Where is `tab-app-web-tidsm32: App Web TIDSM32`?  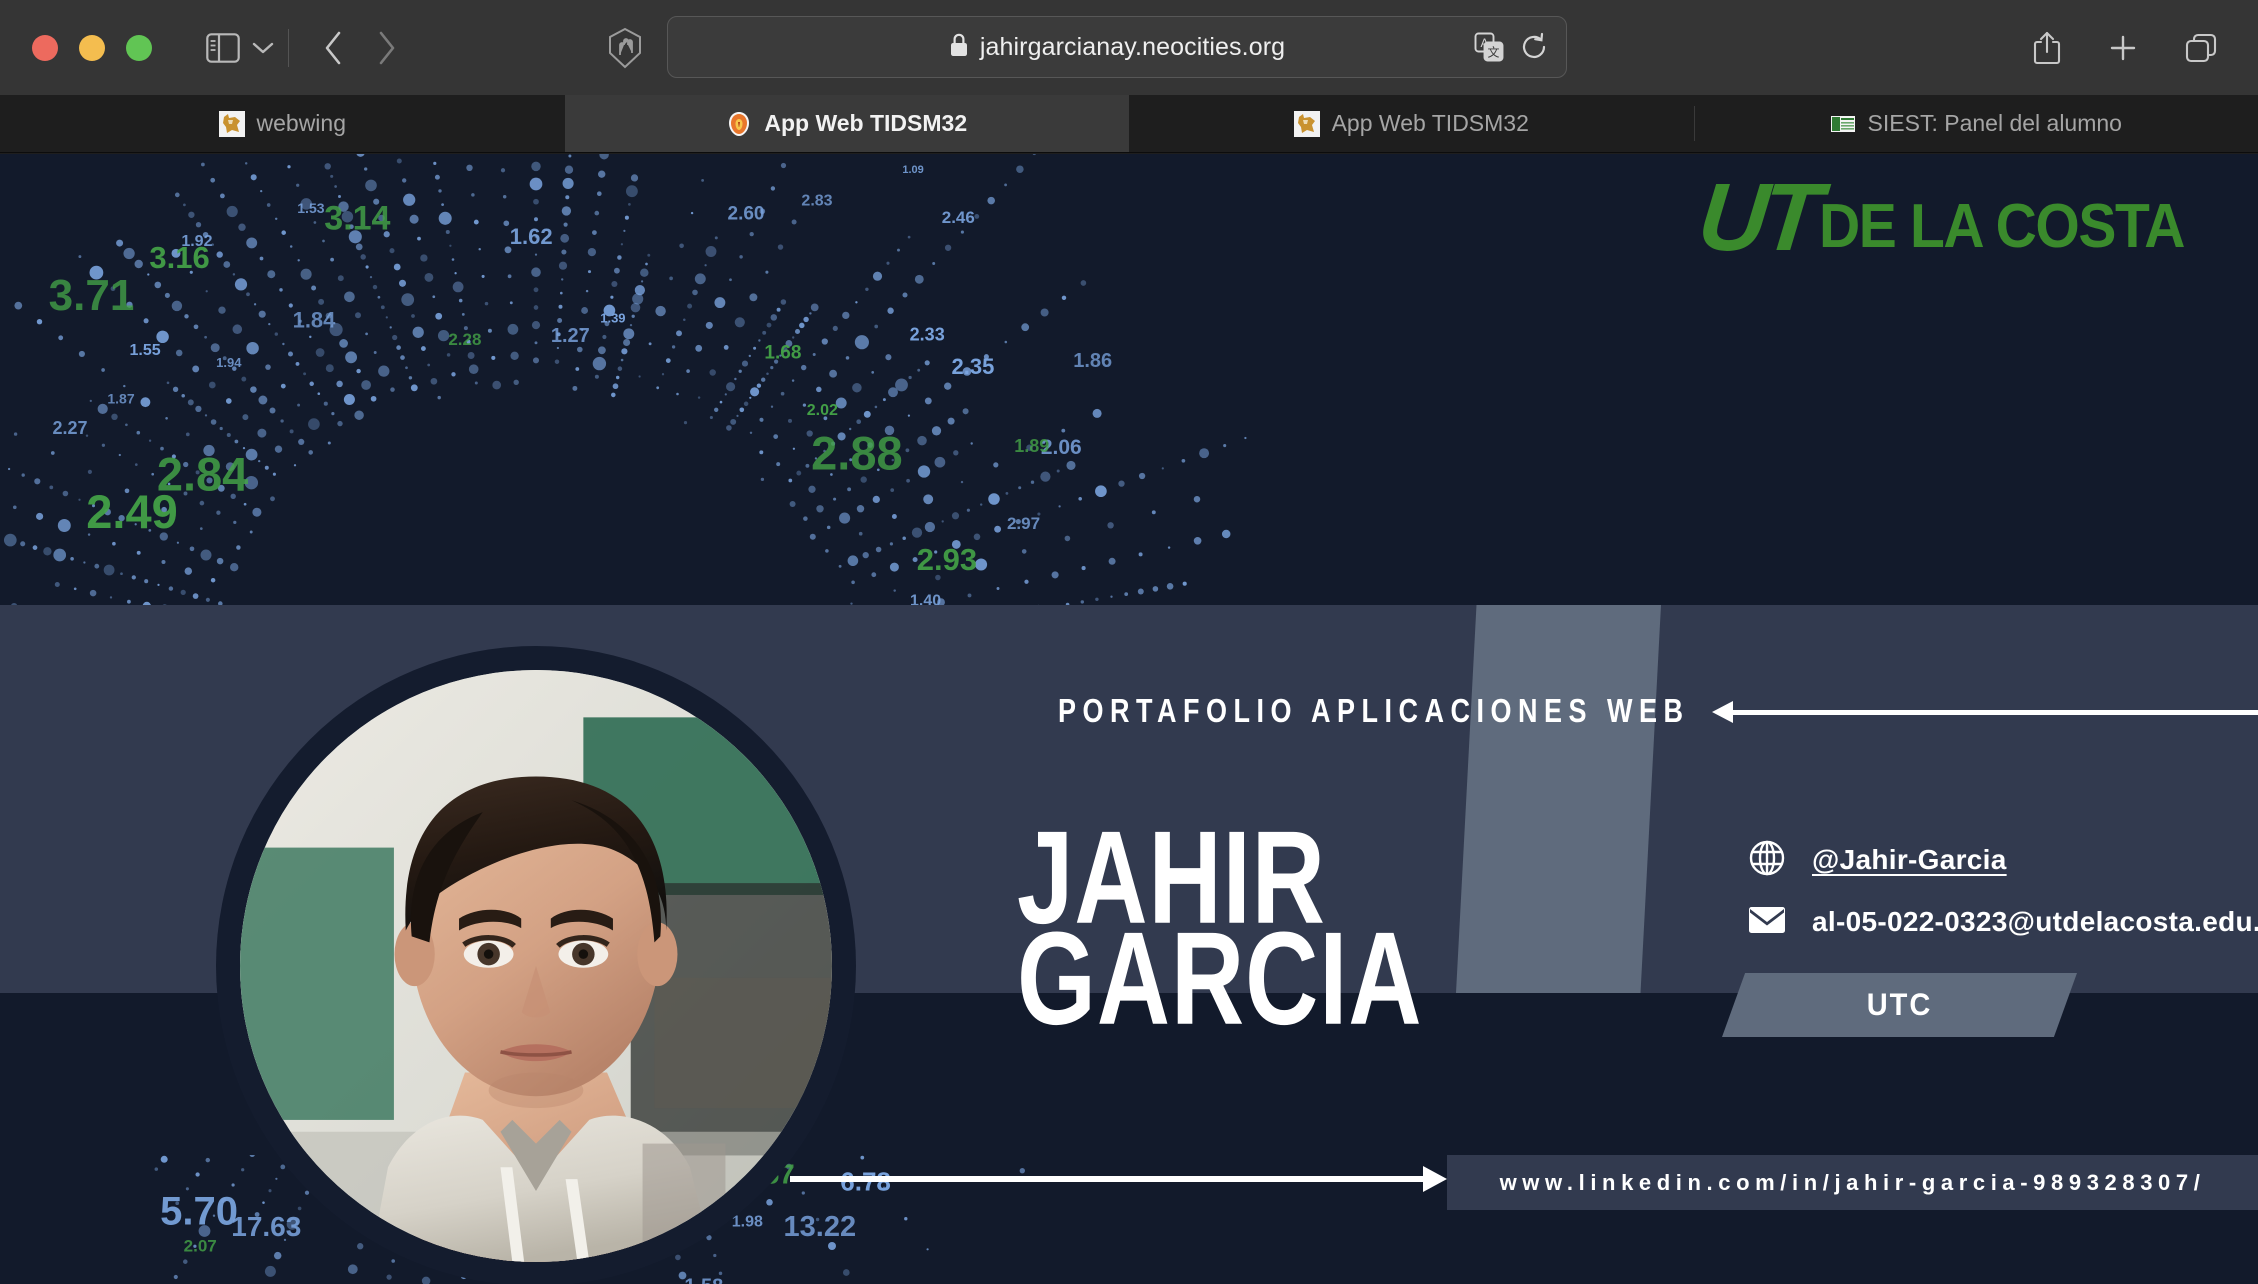
tab-app-web-tidsm32: App Web TIDSM32 is located at coordinates (1411, 123).